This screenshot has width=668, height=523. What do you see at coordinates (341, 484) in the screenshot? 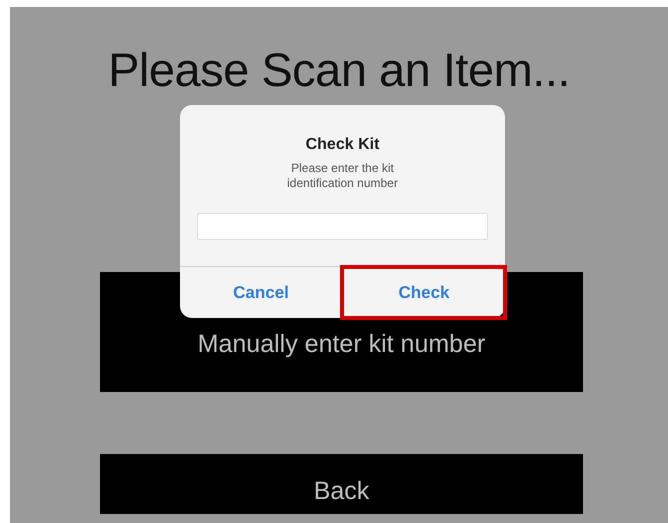
I see `screen-button: Back` at bounding box center [341, 484].